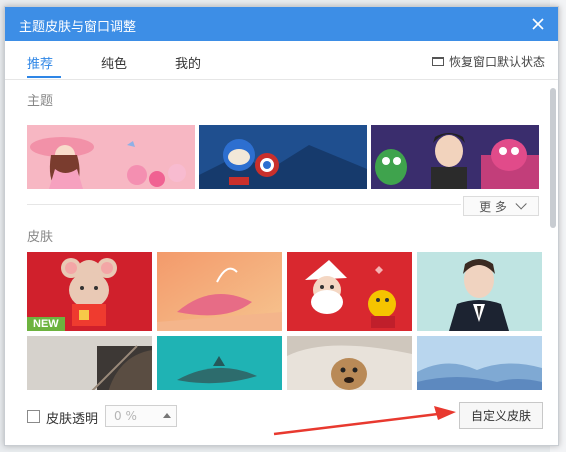 The width and height of the screenshot is (566, 452). I want to click on footer-bar: 皮肤透明 0 % 自定义皮肤, so click(281, 418).